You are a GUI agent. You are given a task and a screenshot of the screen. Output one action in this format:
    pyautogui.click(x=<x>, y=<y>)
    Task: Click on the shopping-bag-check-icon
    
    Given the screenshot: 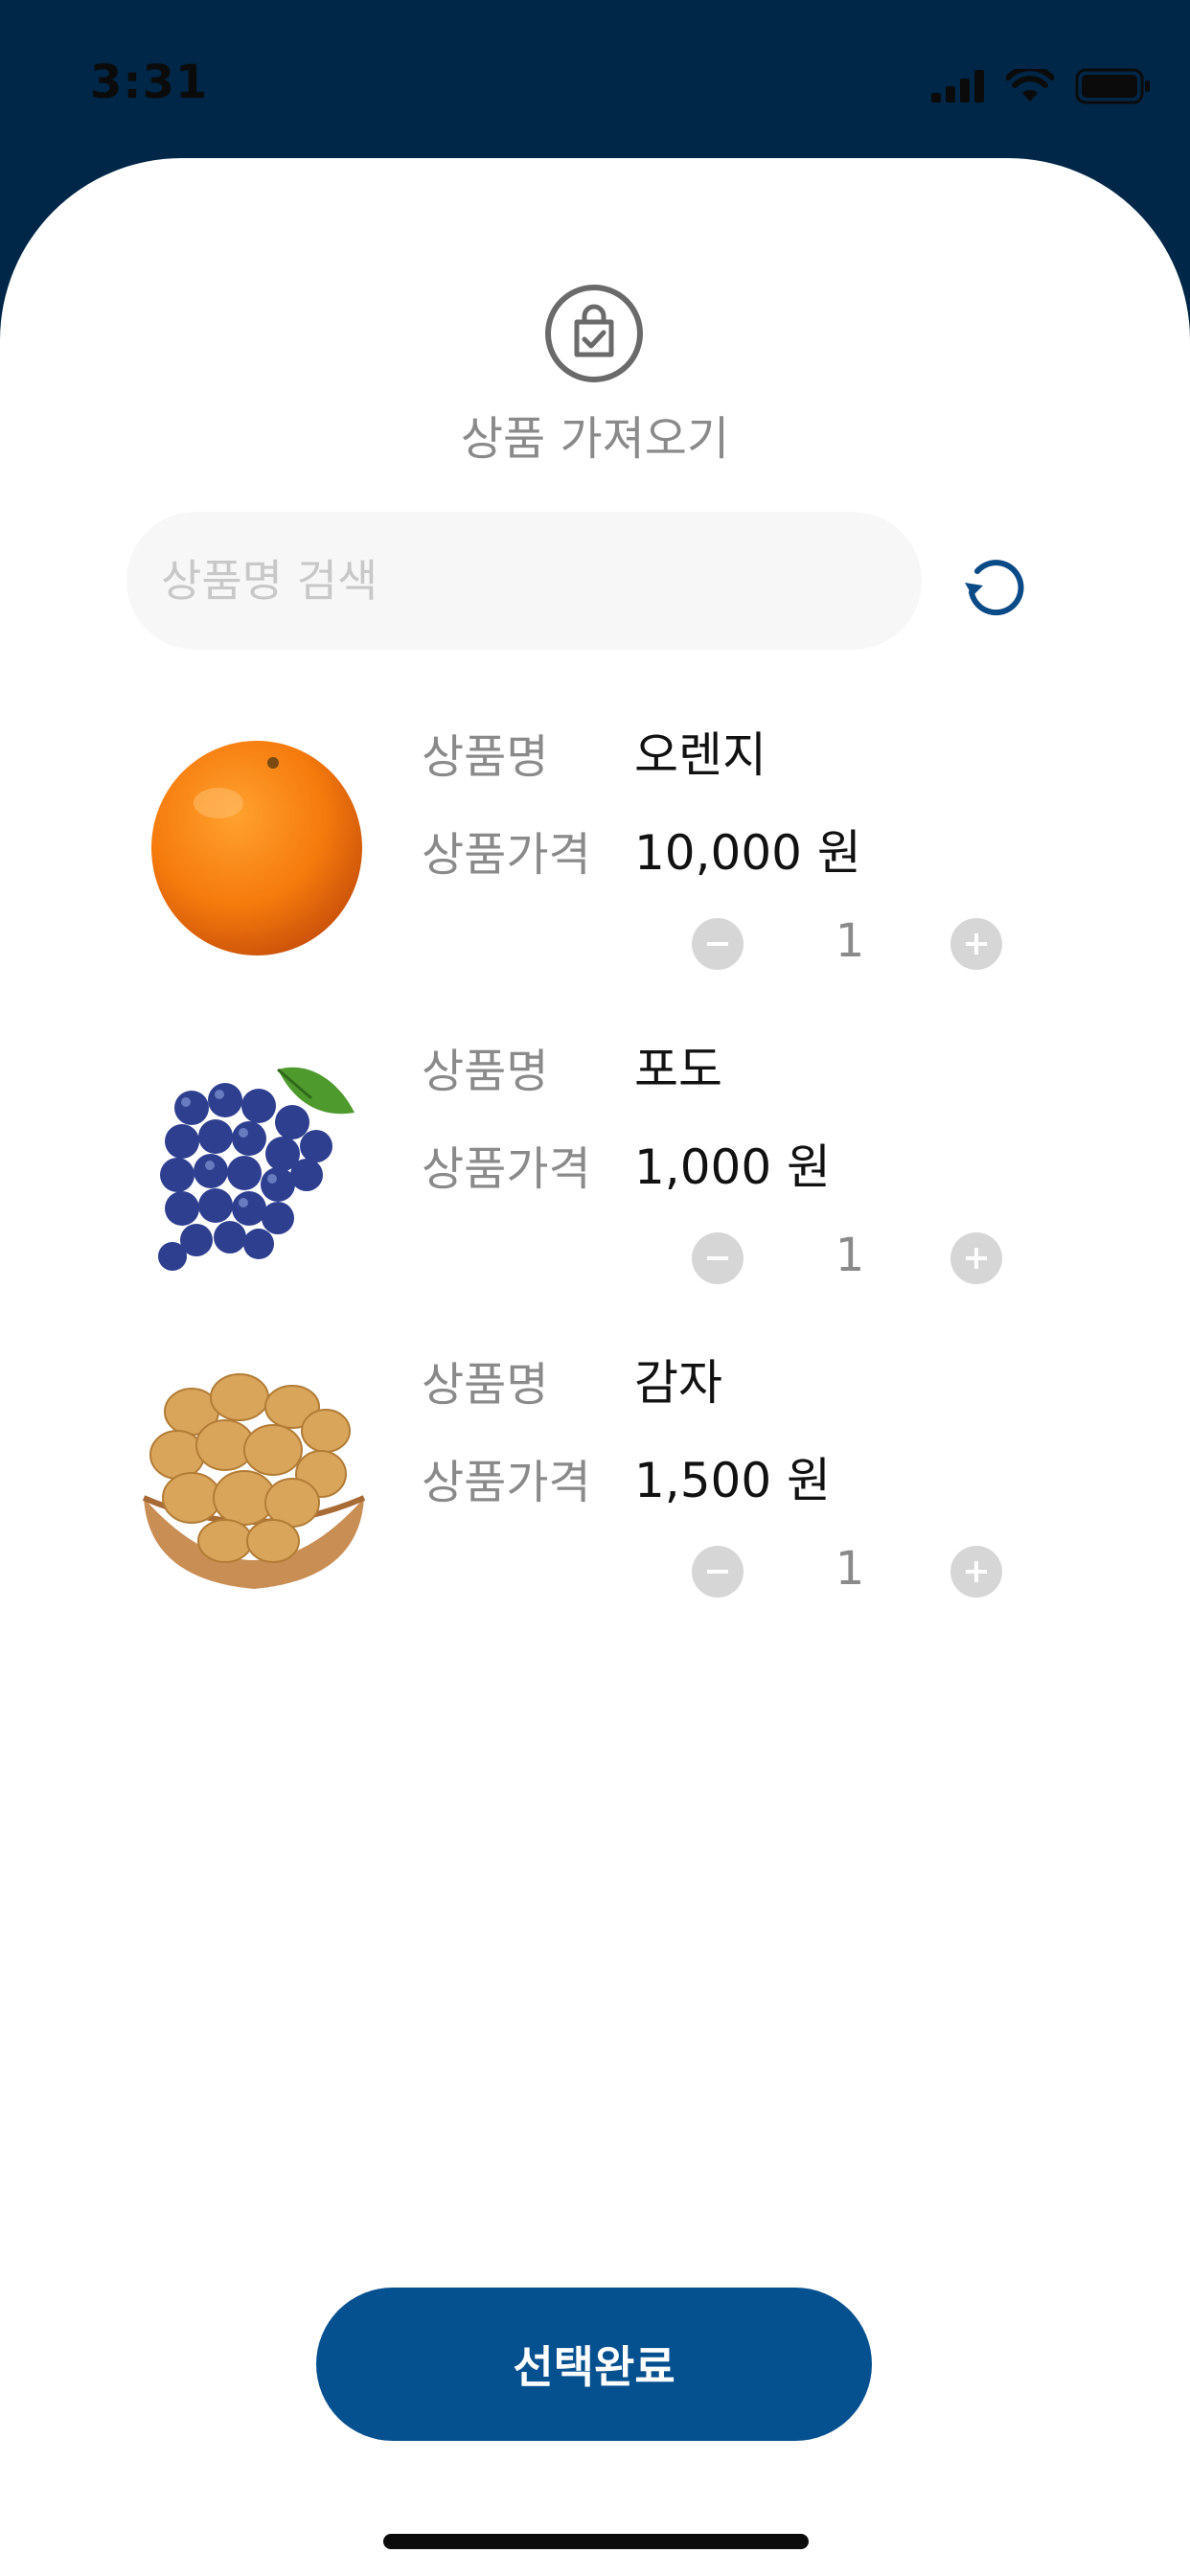 What is the action you would take?
    pyautogui.click(x=594, y=333)
    